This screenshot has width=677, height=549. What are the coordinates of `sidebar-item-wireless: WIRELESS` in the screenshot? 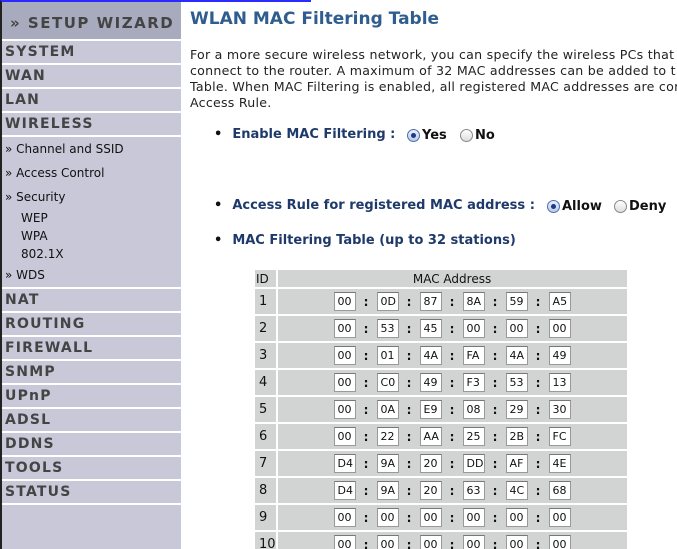 It's located at (91, 125).